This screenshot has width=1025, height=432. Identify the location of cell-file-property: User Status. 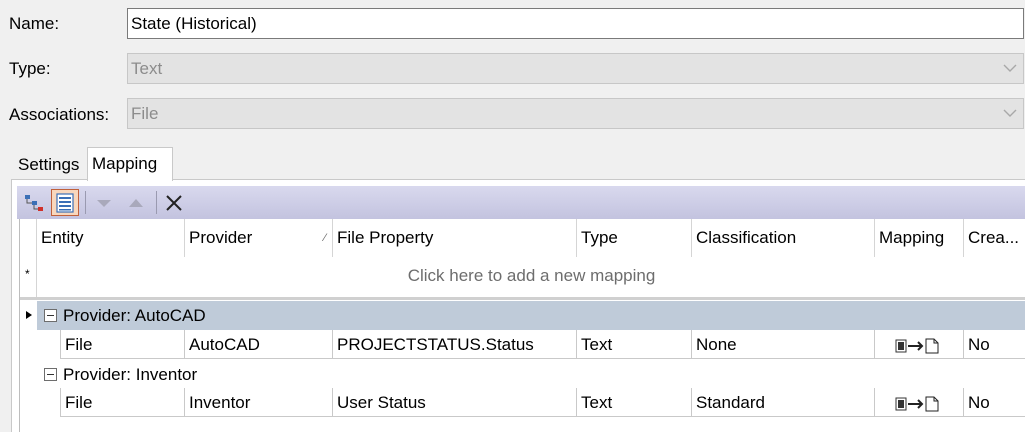
(454, 402).